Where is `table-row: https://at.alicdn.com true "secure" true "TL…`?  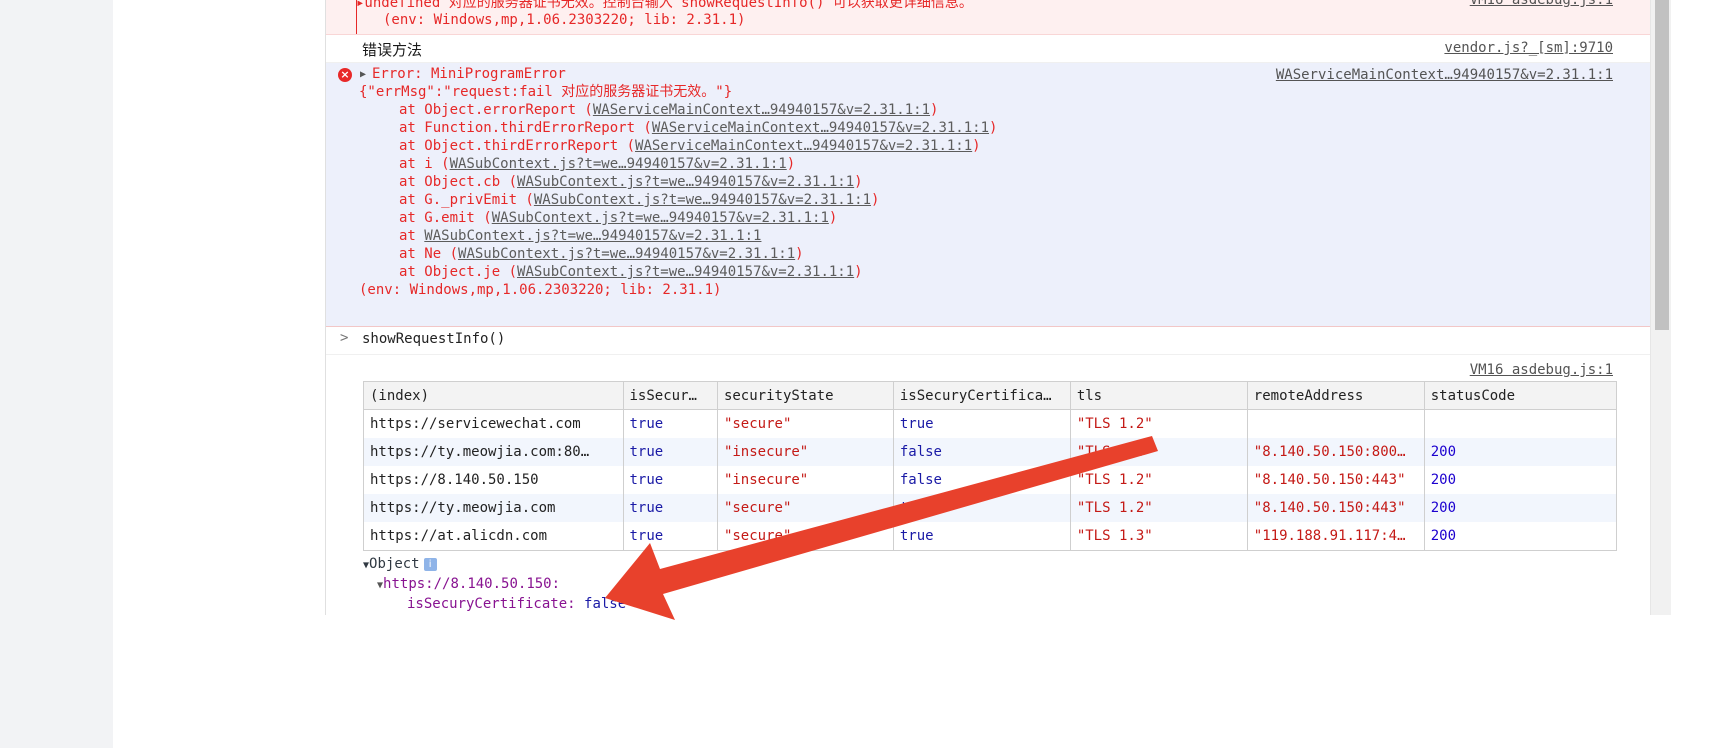
table-row: https://at.alicdn.com true "secure" true "TL… is located at coordinates (990, 536).